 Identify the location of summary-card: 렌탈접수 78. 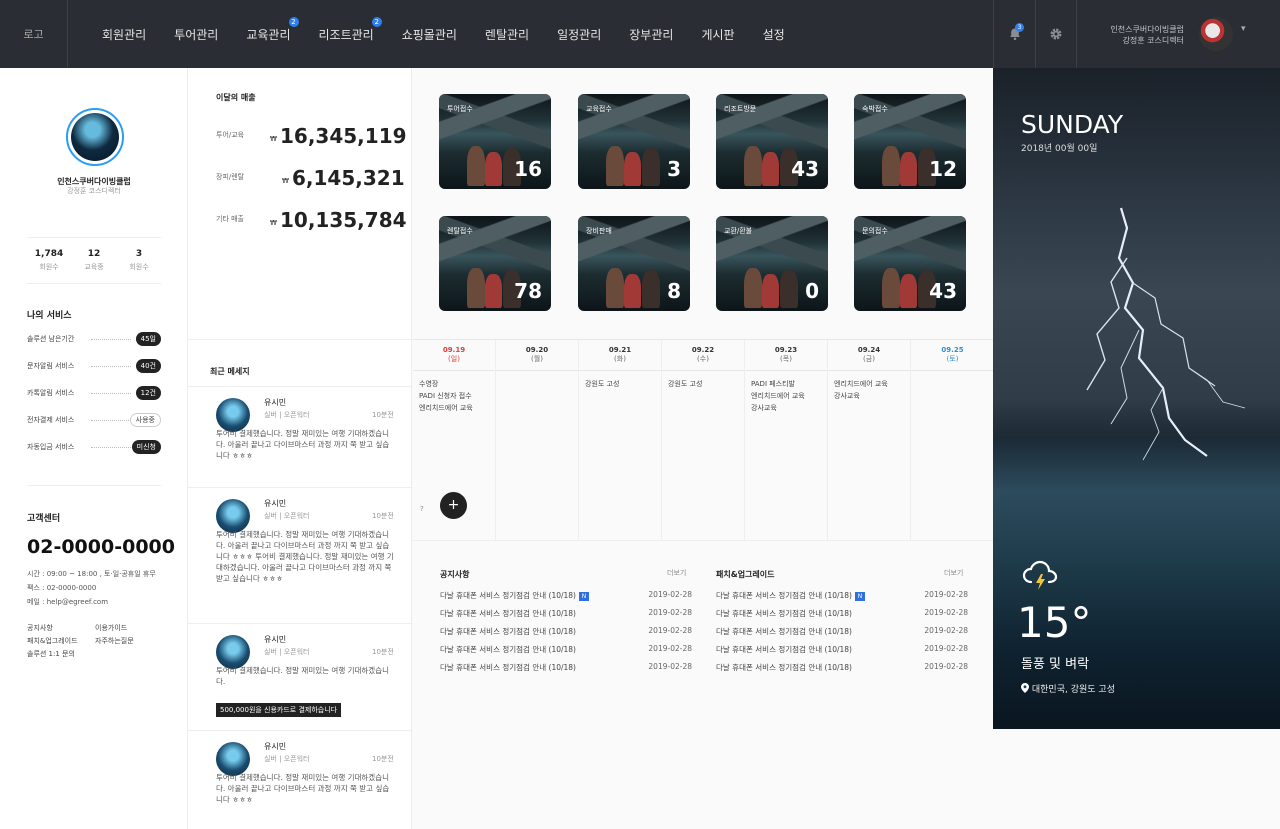
(495, 263).